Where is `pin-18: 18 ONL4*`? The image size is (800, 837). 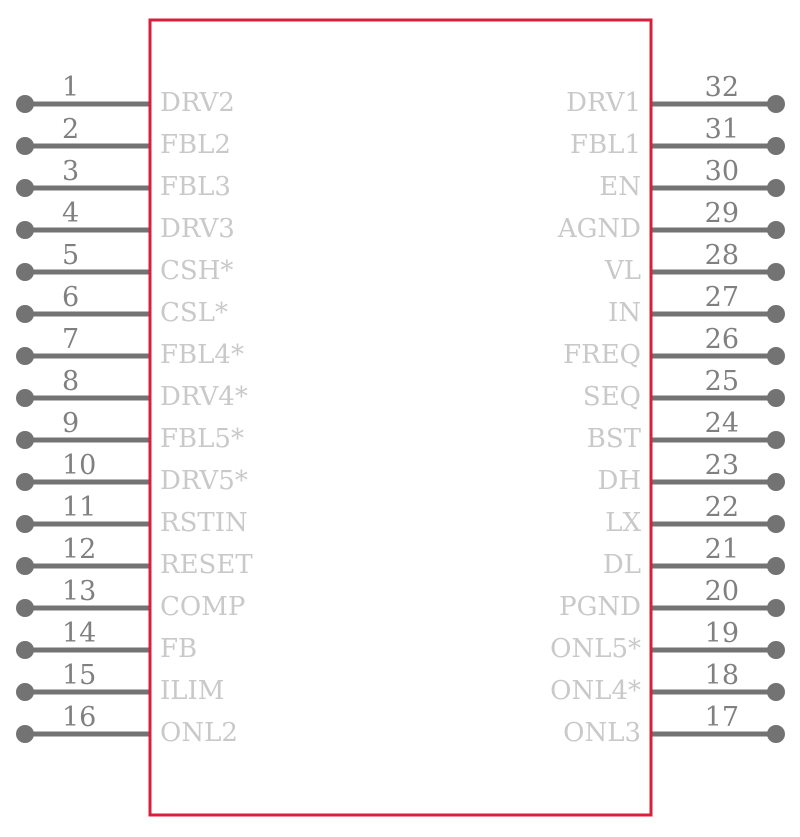 pin-18: 18 ONL4* is located at coordinates (667, 683).